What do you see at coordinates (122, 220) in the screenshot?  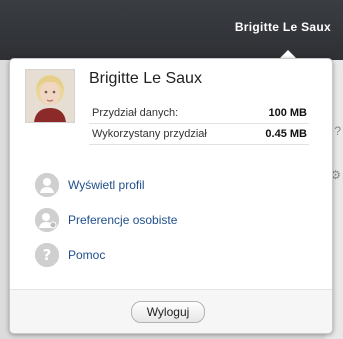 I see `menu-item-label: Preferencje osobiste` at bounding box center [122, 220].